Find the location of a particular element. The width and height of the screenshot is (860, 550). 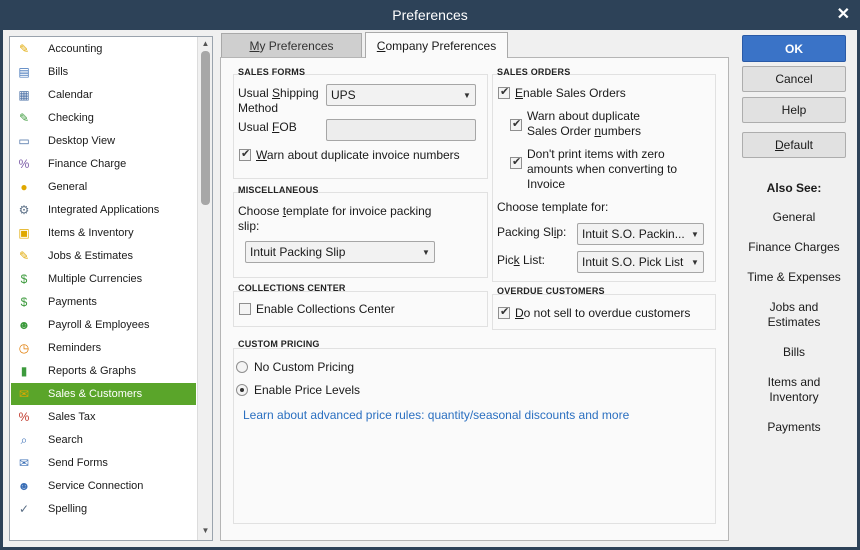

accounting-icon: ✎ is located at coordinates (24, 49).